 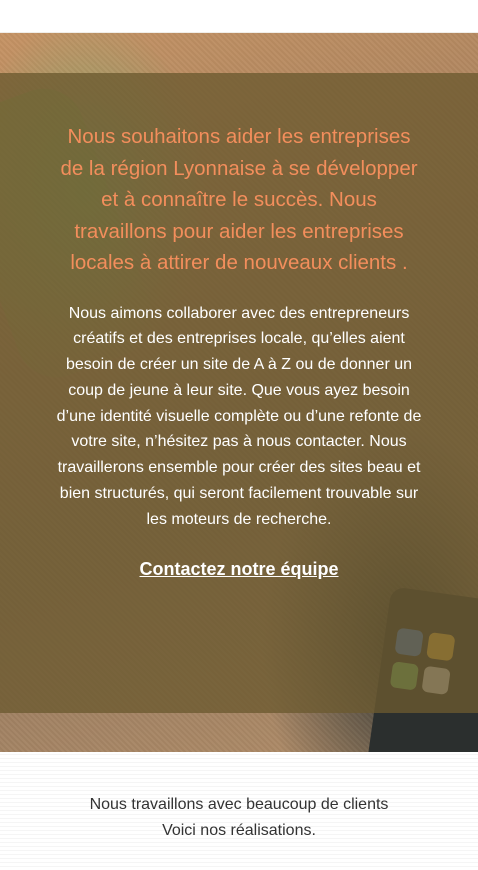 What do you see at coordinates (239, 830) in the screenshot?
I see `portfolio-intro-text: Voici nos réalisations.` at bounding box center [239, 830].